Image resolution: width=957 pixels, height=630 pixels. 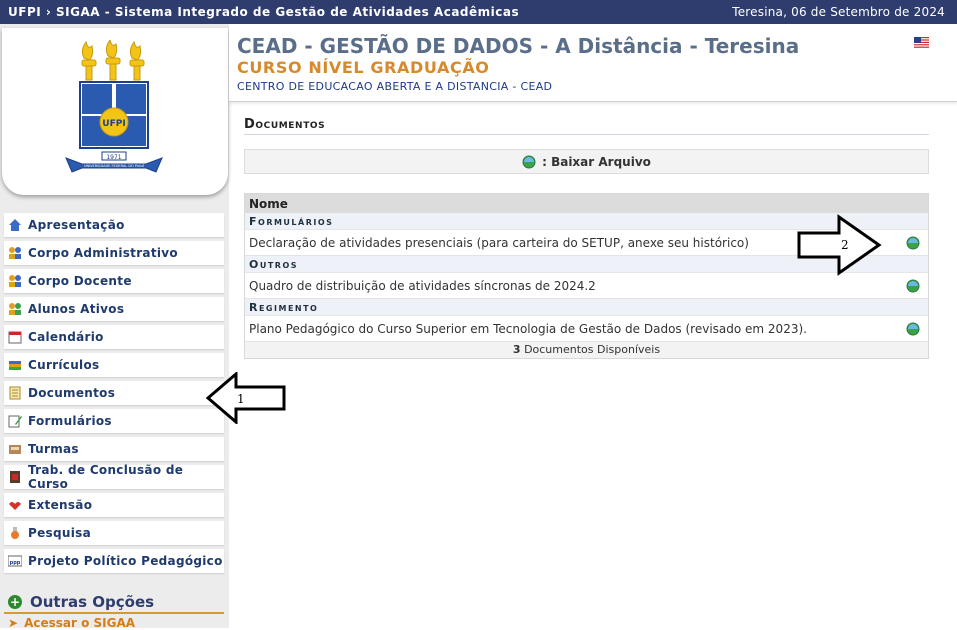 I want to click on current-date: Teresina, 06 de Setembro de 2024, so click(x=838, y=12).